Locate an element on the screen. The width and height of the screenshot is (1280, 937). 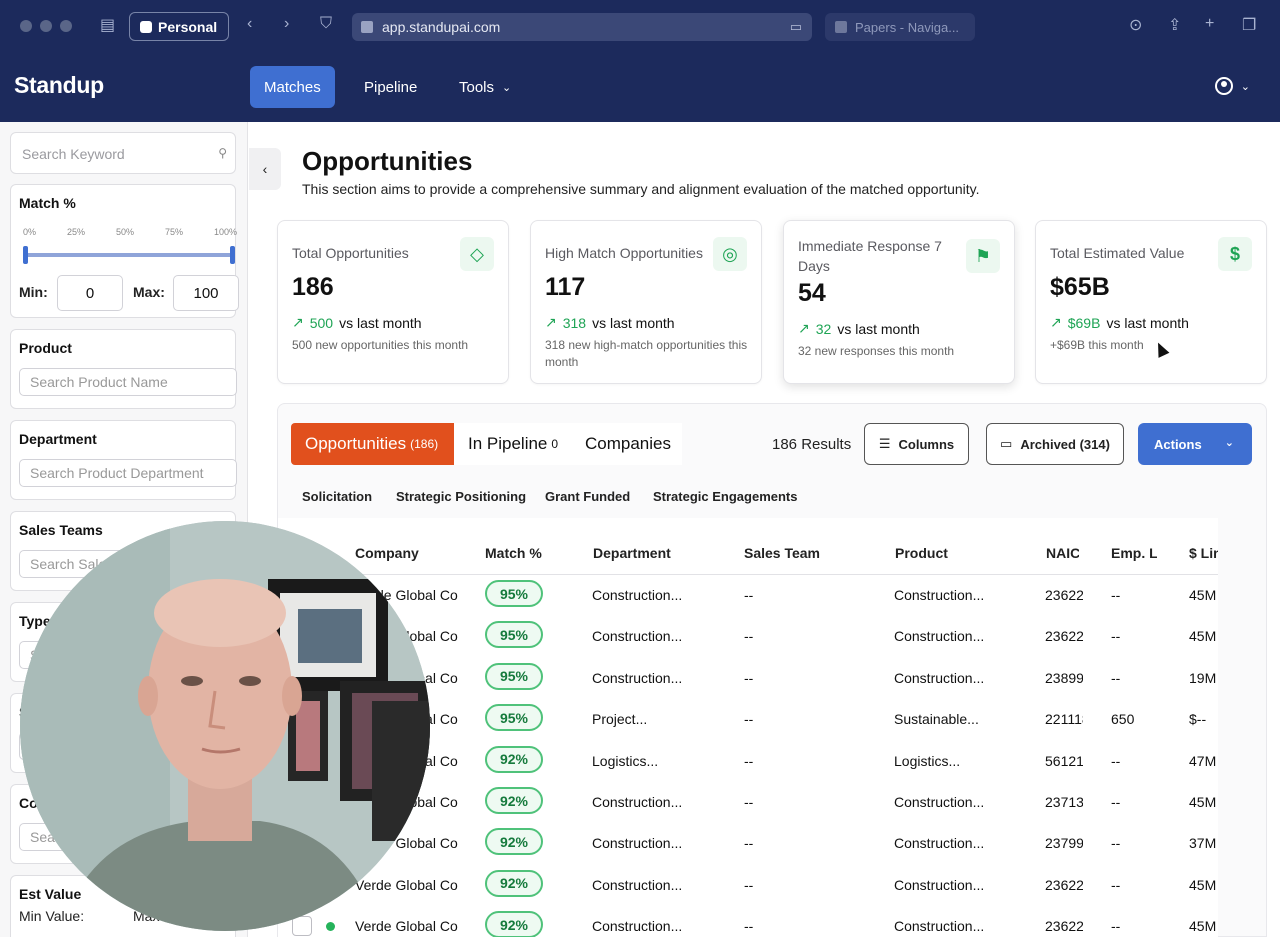
match-min-input: 0 is located at coordinates (90, 293).